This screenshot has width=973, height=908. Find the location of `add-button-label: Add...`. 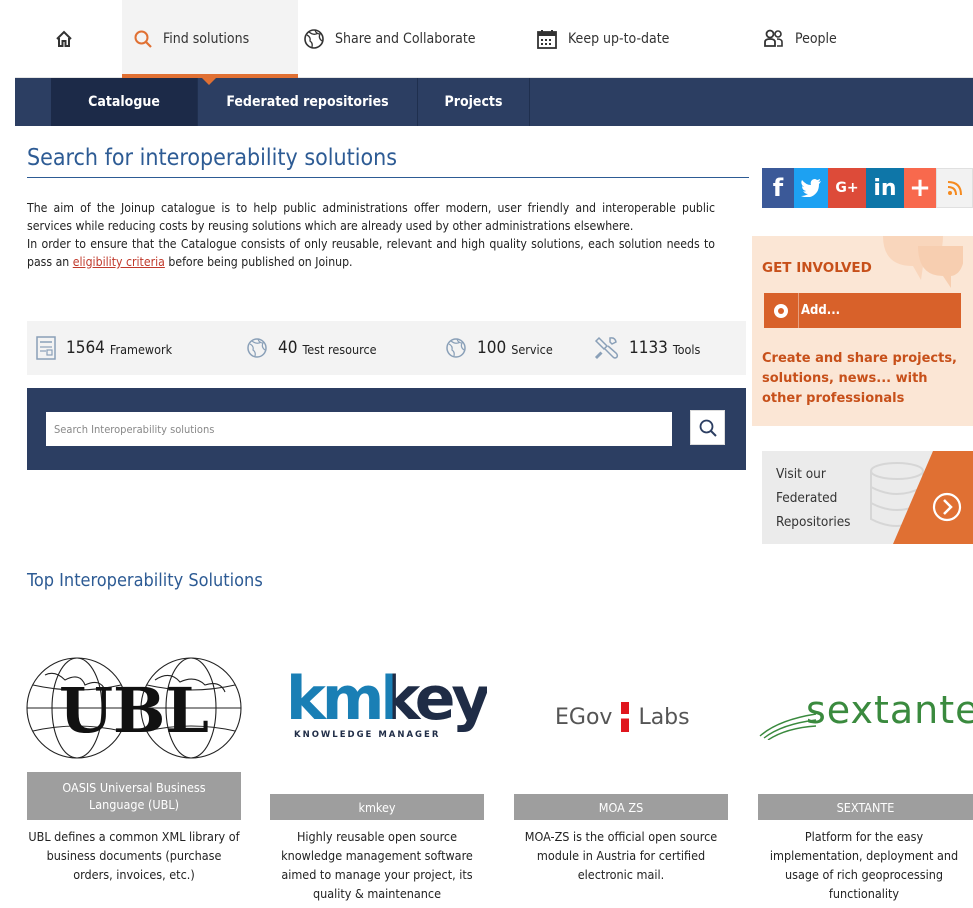

add-button-label: Add... is located at coordinates (821, 310).